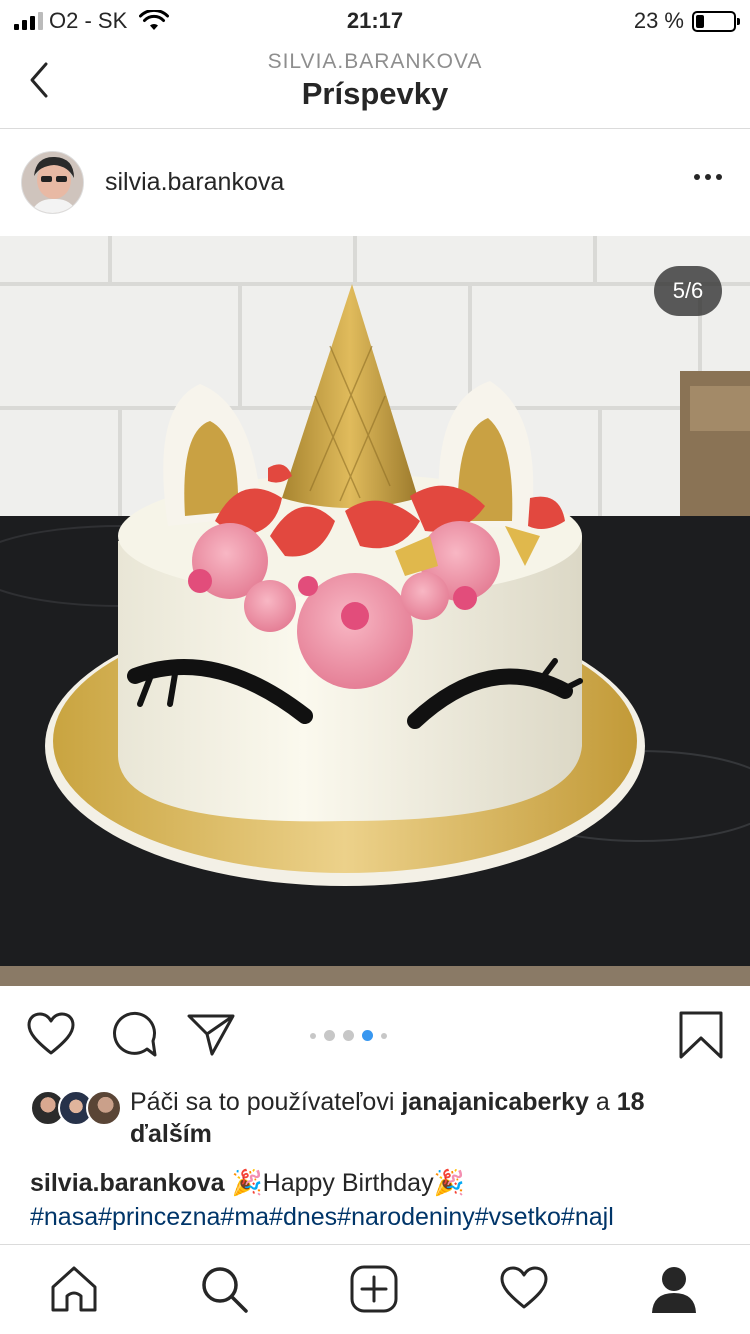 The width and height of the screenshot is (750, 1334). I want to click on profile-icon, so click(674, 1289).